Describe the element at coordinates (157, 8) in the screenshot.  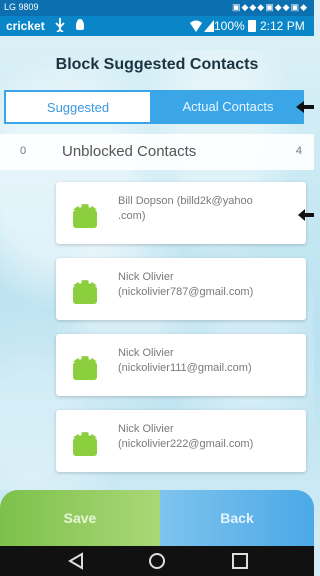
I see `notification-strip: LG 9809 ▣◆◆◆▣◆◆▣◆` at that location.